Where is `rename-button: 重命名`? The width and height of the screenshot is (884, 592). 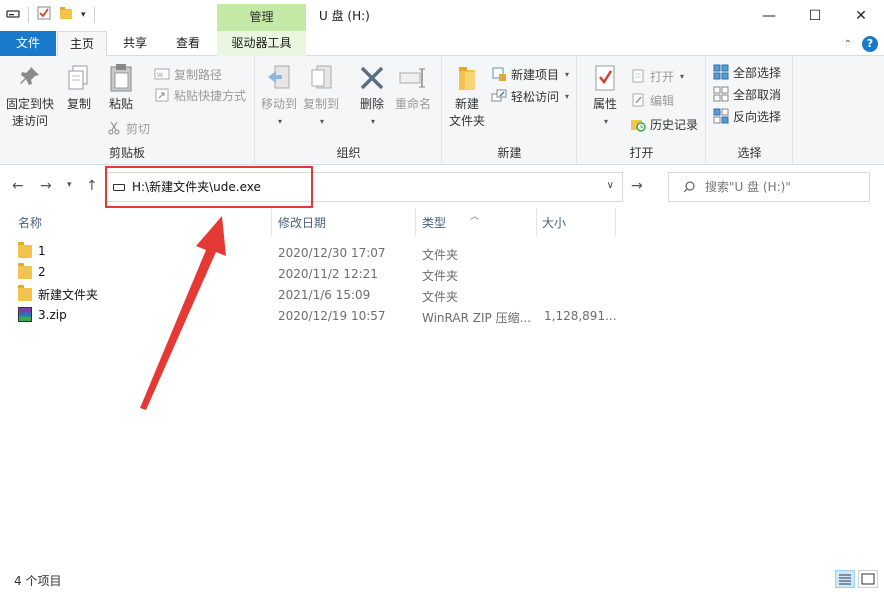
rename-button: 重命名 is located at coordinates (413, 87).